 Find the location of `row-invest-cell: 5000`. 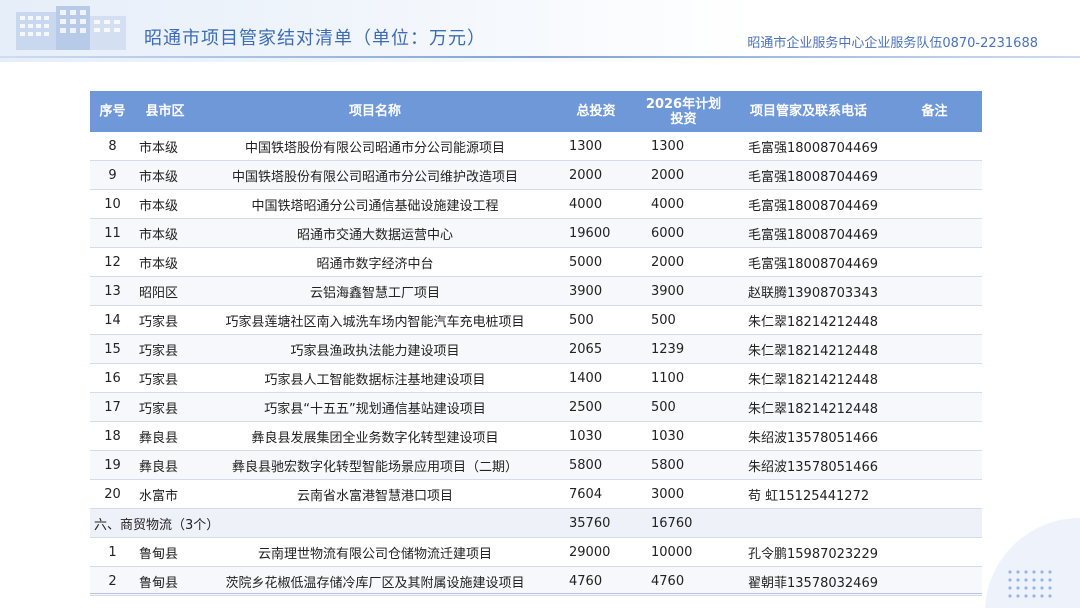

row-invest-cell: 5000 is located at coordinates (596, 262).